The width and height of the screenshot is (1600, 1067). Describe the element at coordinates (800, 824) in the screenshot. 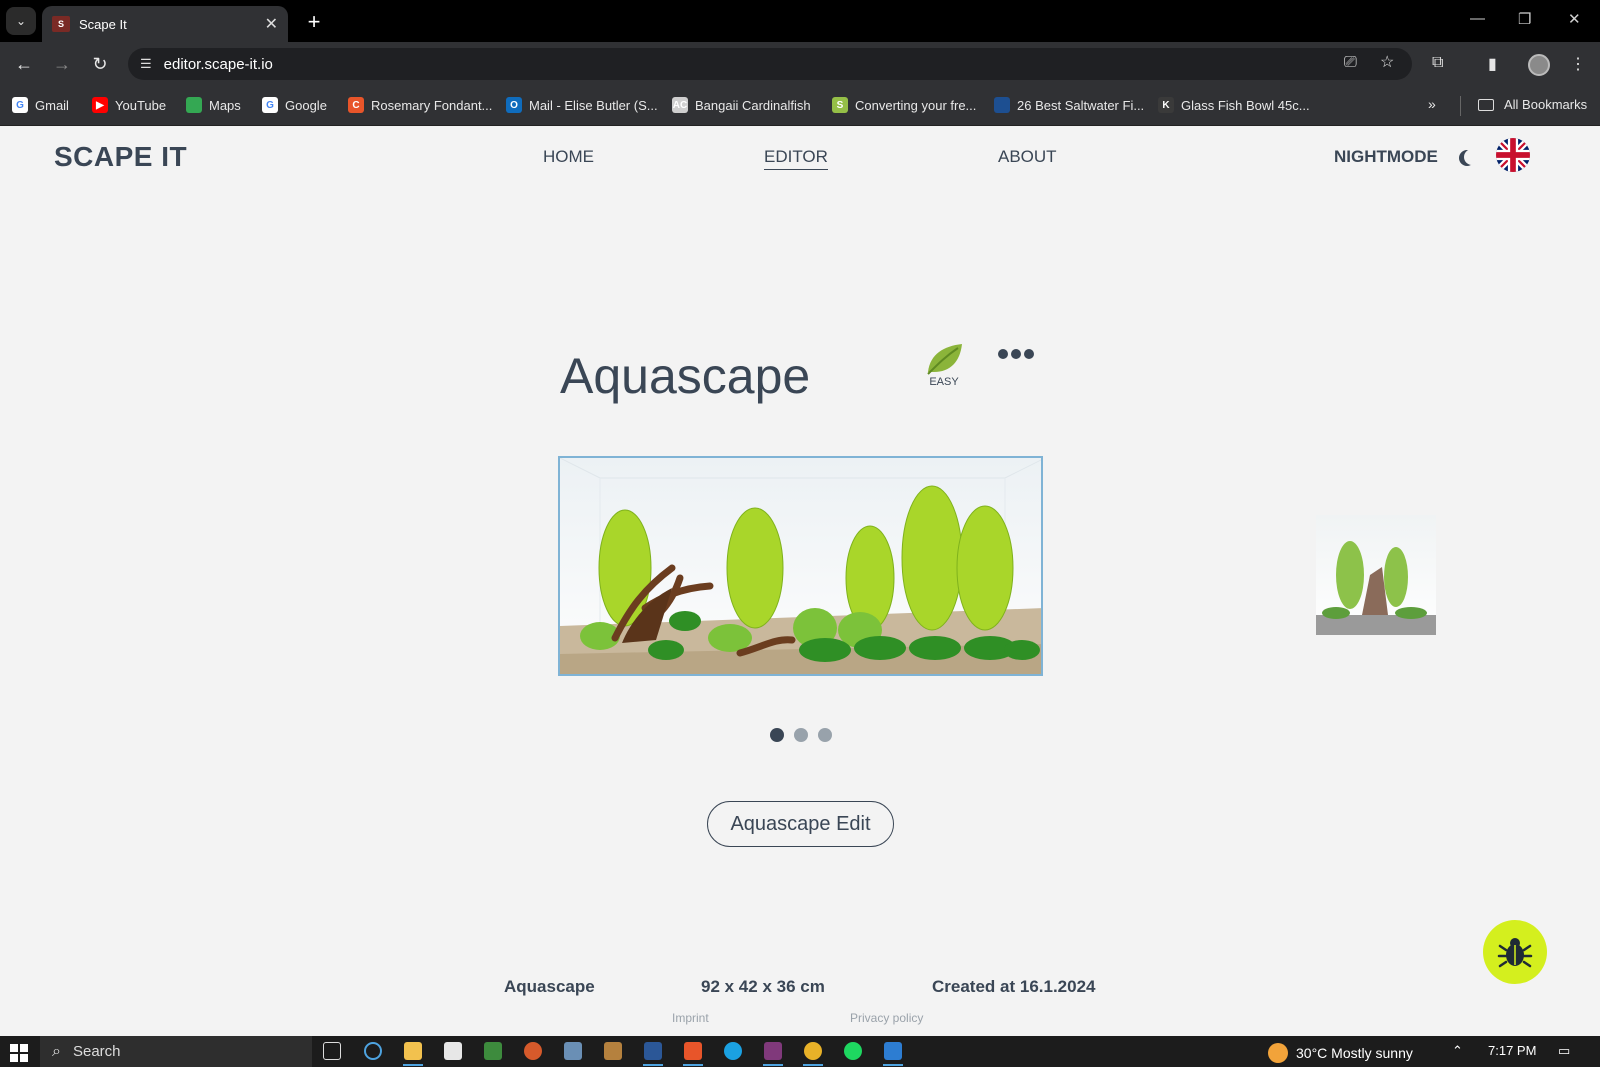

I see `aquascape-edit-button: Aquascape Edit` at that location.